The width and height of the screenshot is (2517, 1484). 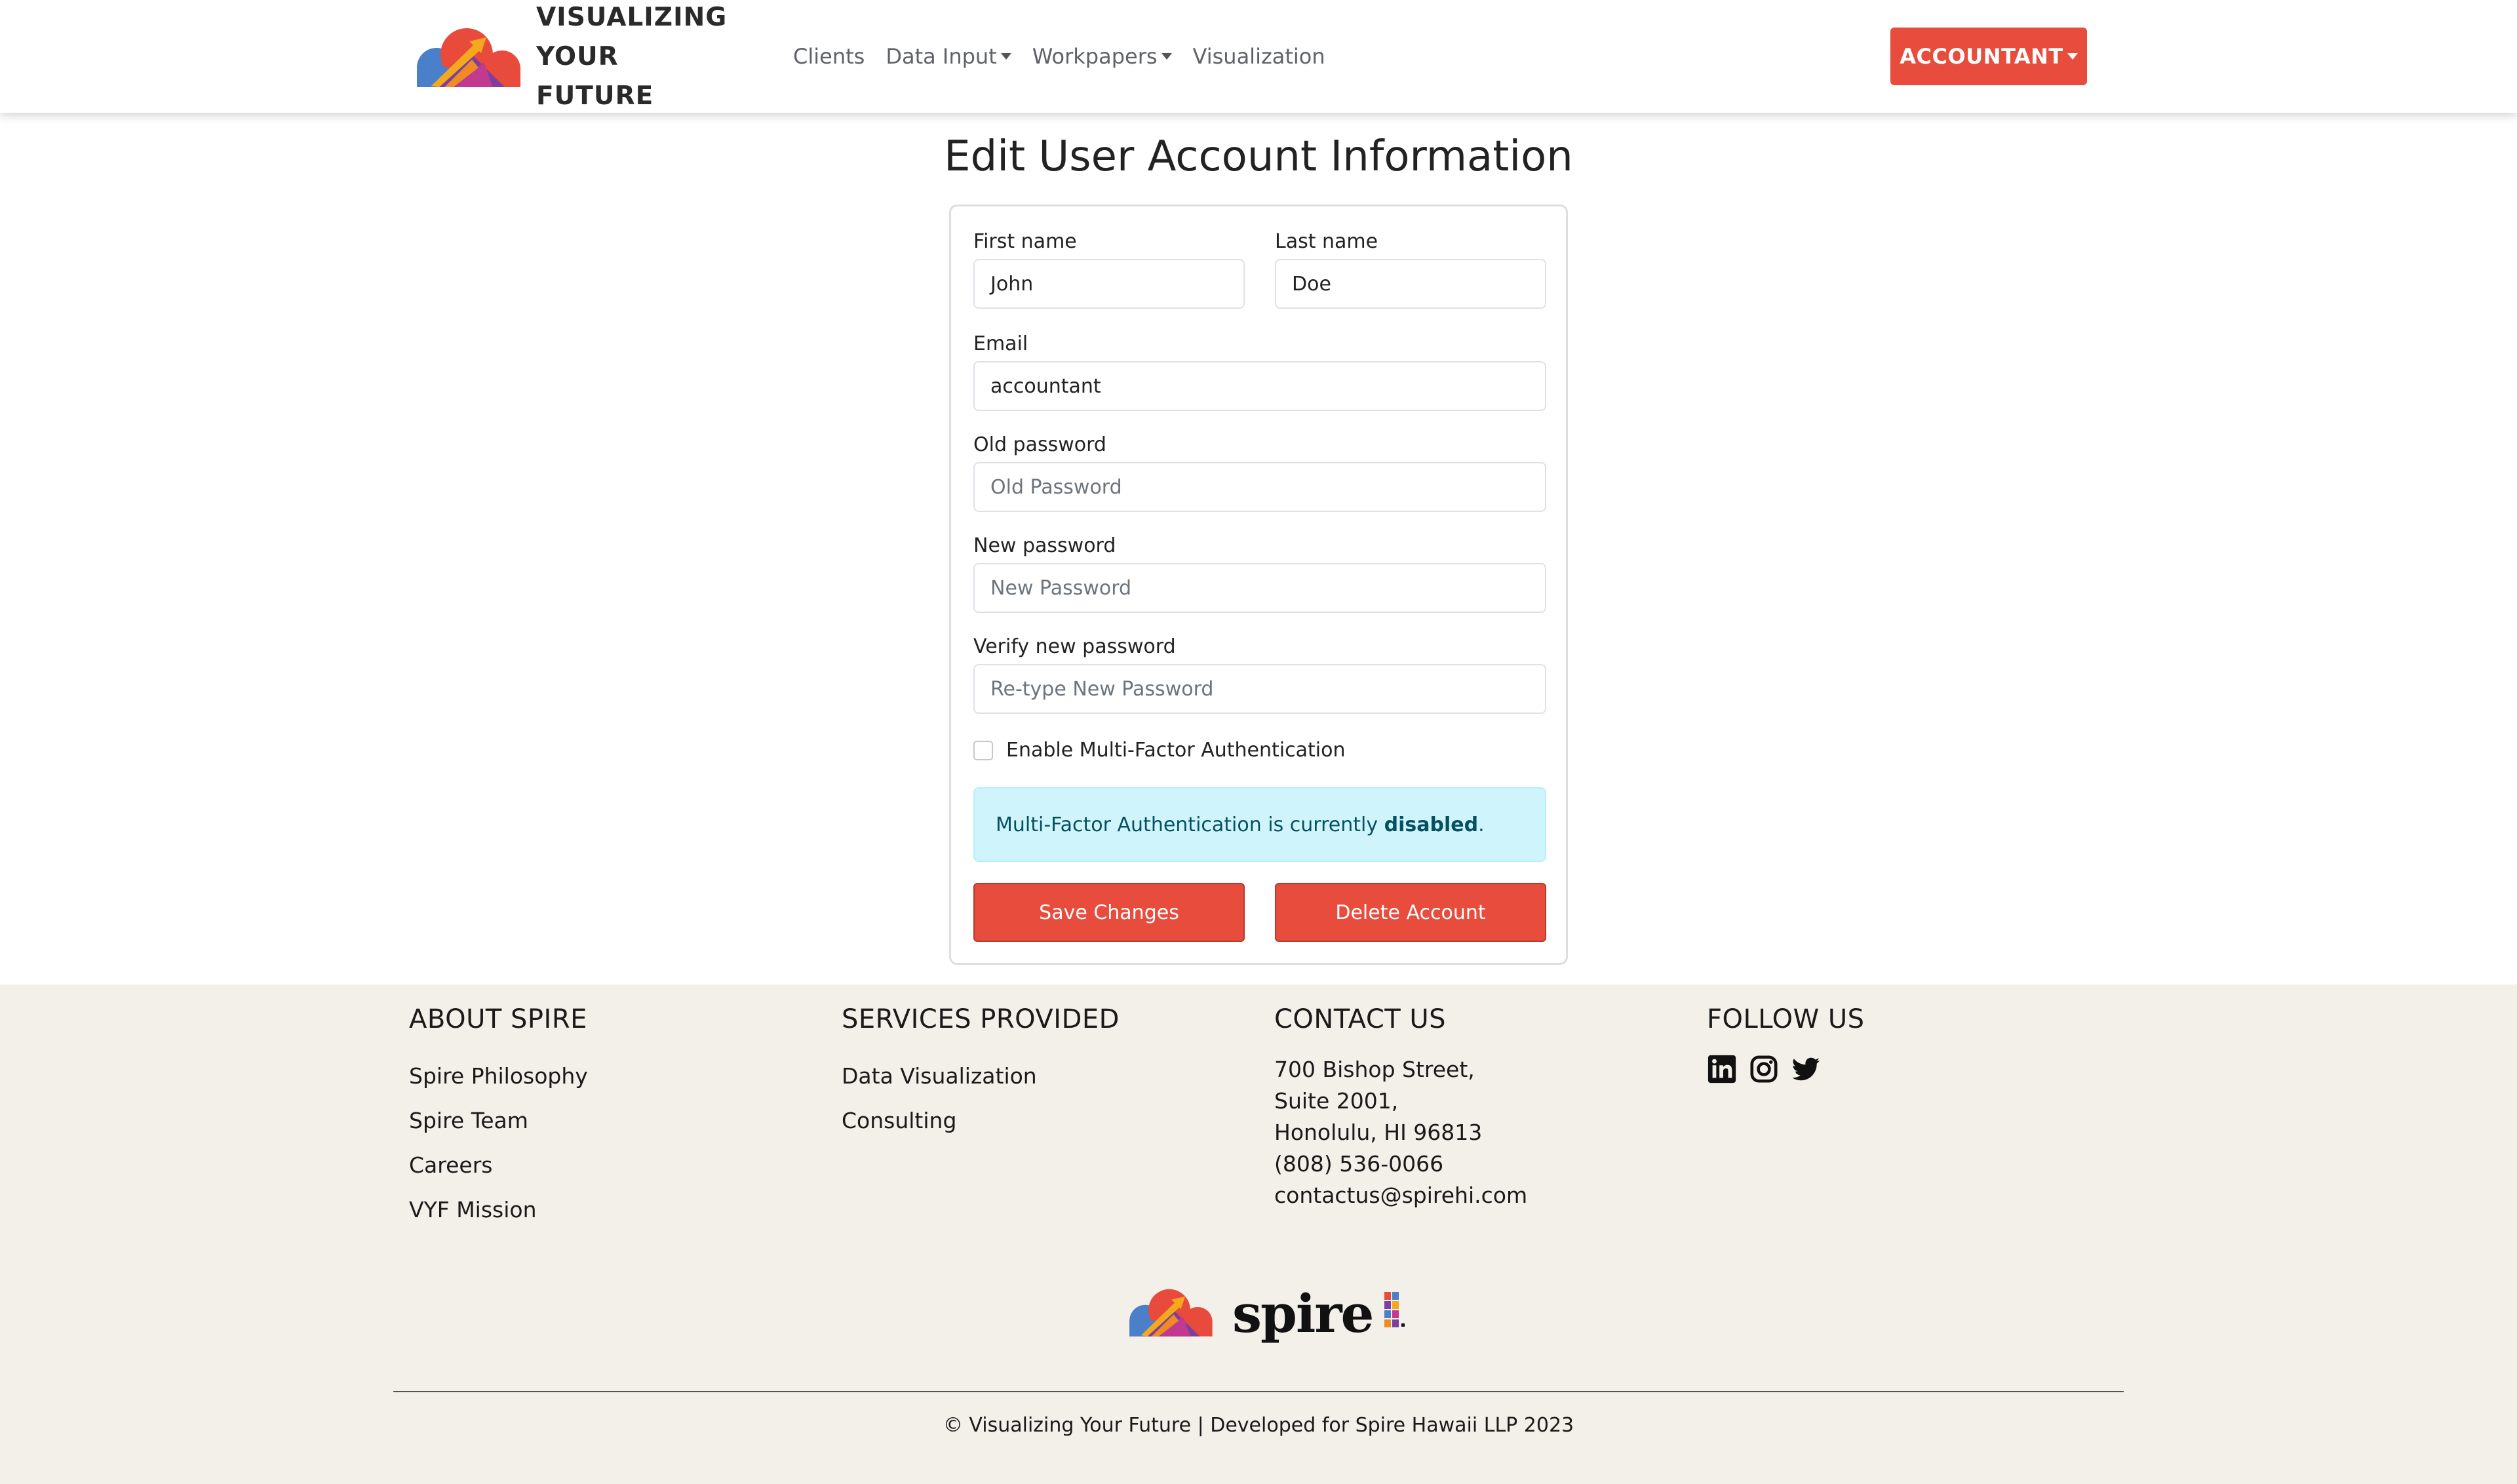 I want to click on brand-line-1: VISUALIZING, so click(x=632, y=17).